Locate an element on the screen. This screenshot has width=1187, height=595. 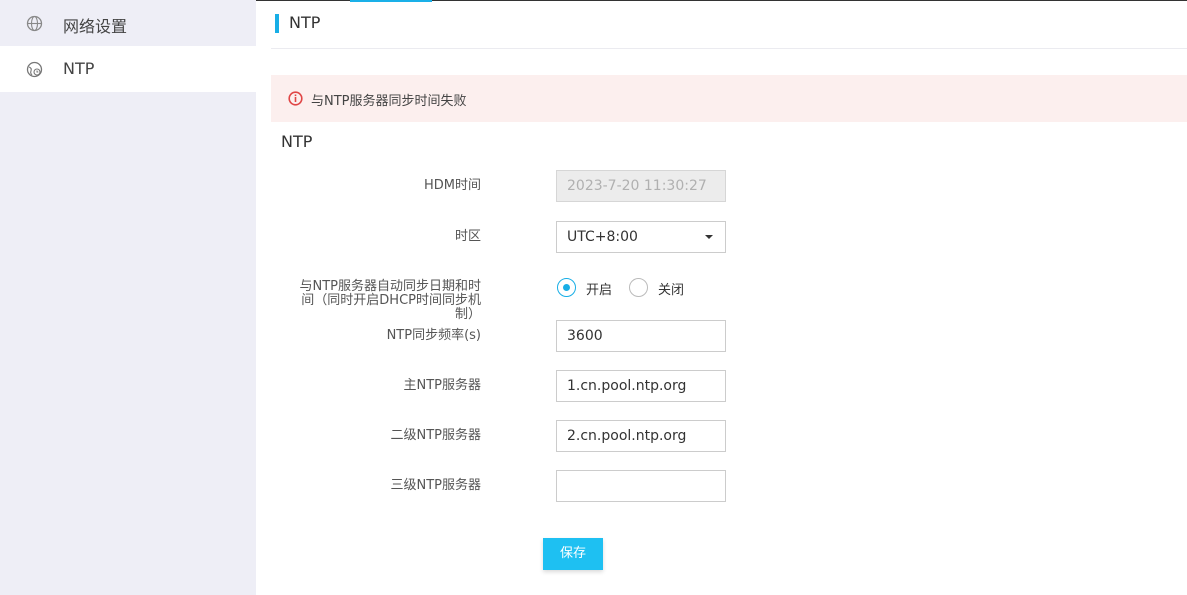
auto-sync-label: 与NTP服务器自动同步日期和时 间（同时开启DHCP时间同步机 制） is located at coordinates (371, 301).